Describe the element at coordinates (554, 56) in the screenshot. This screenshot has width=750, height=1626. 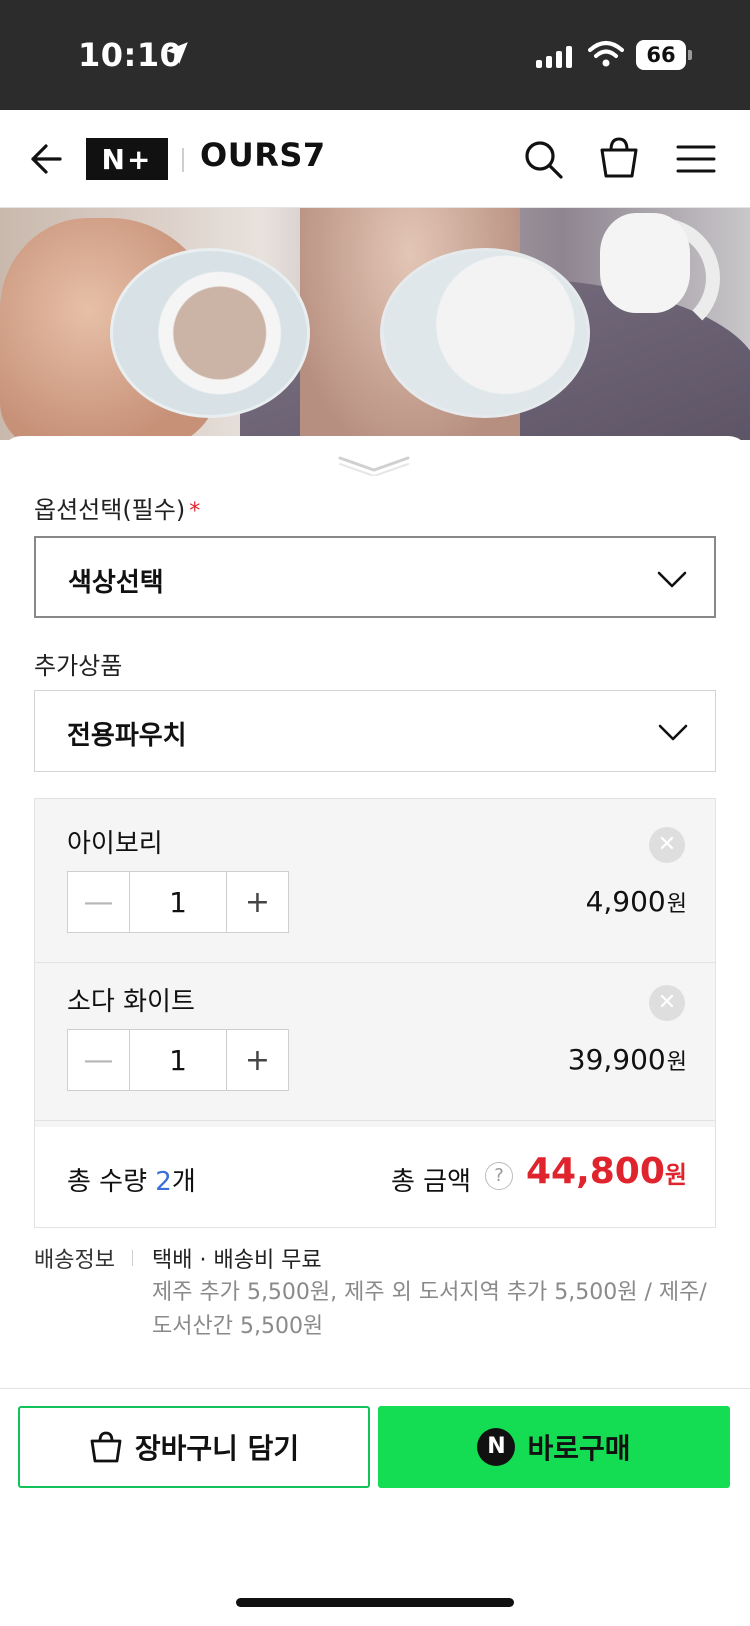
I see `cellular-signal-icon` at that location.